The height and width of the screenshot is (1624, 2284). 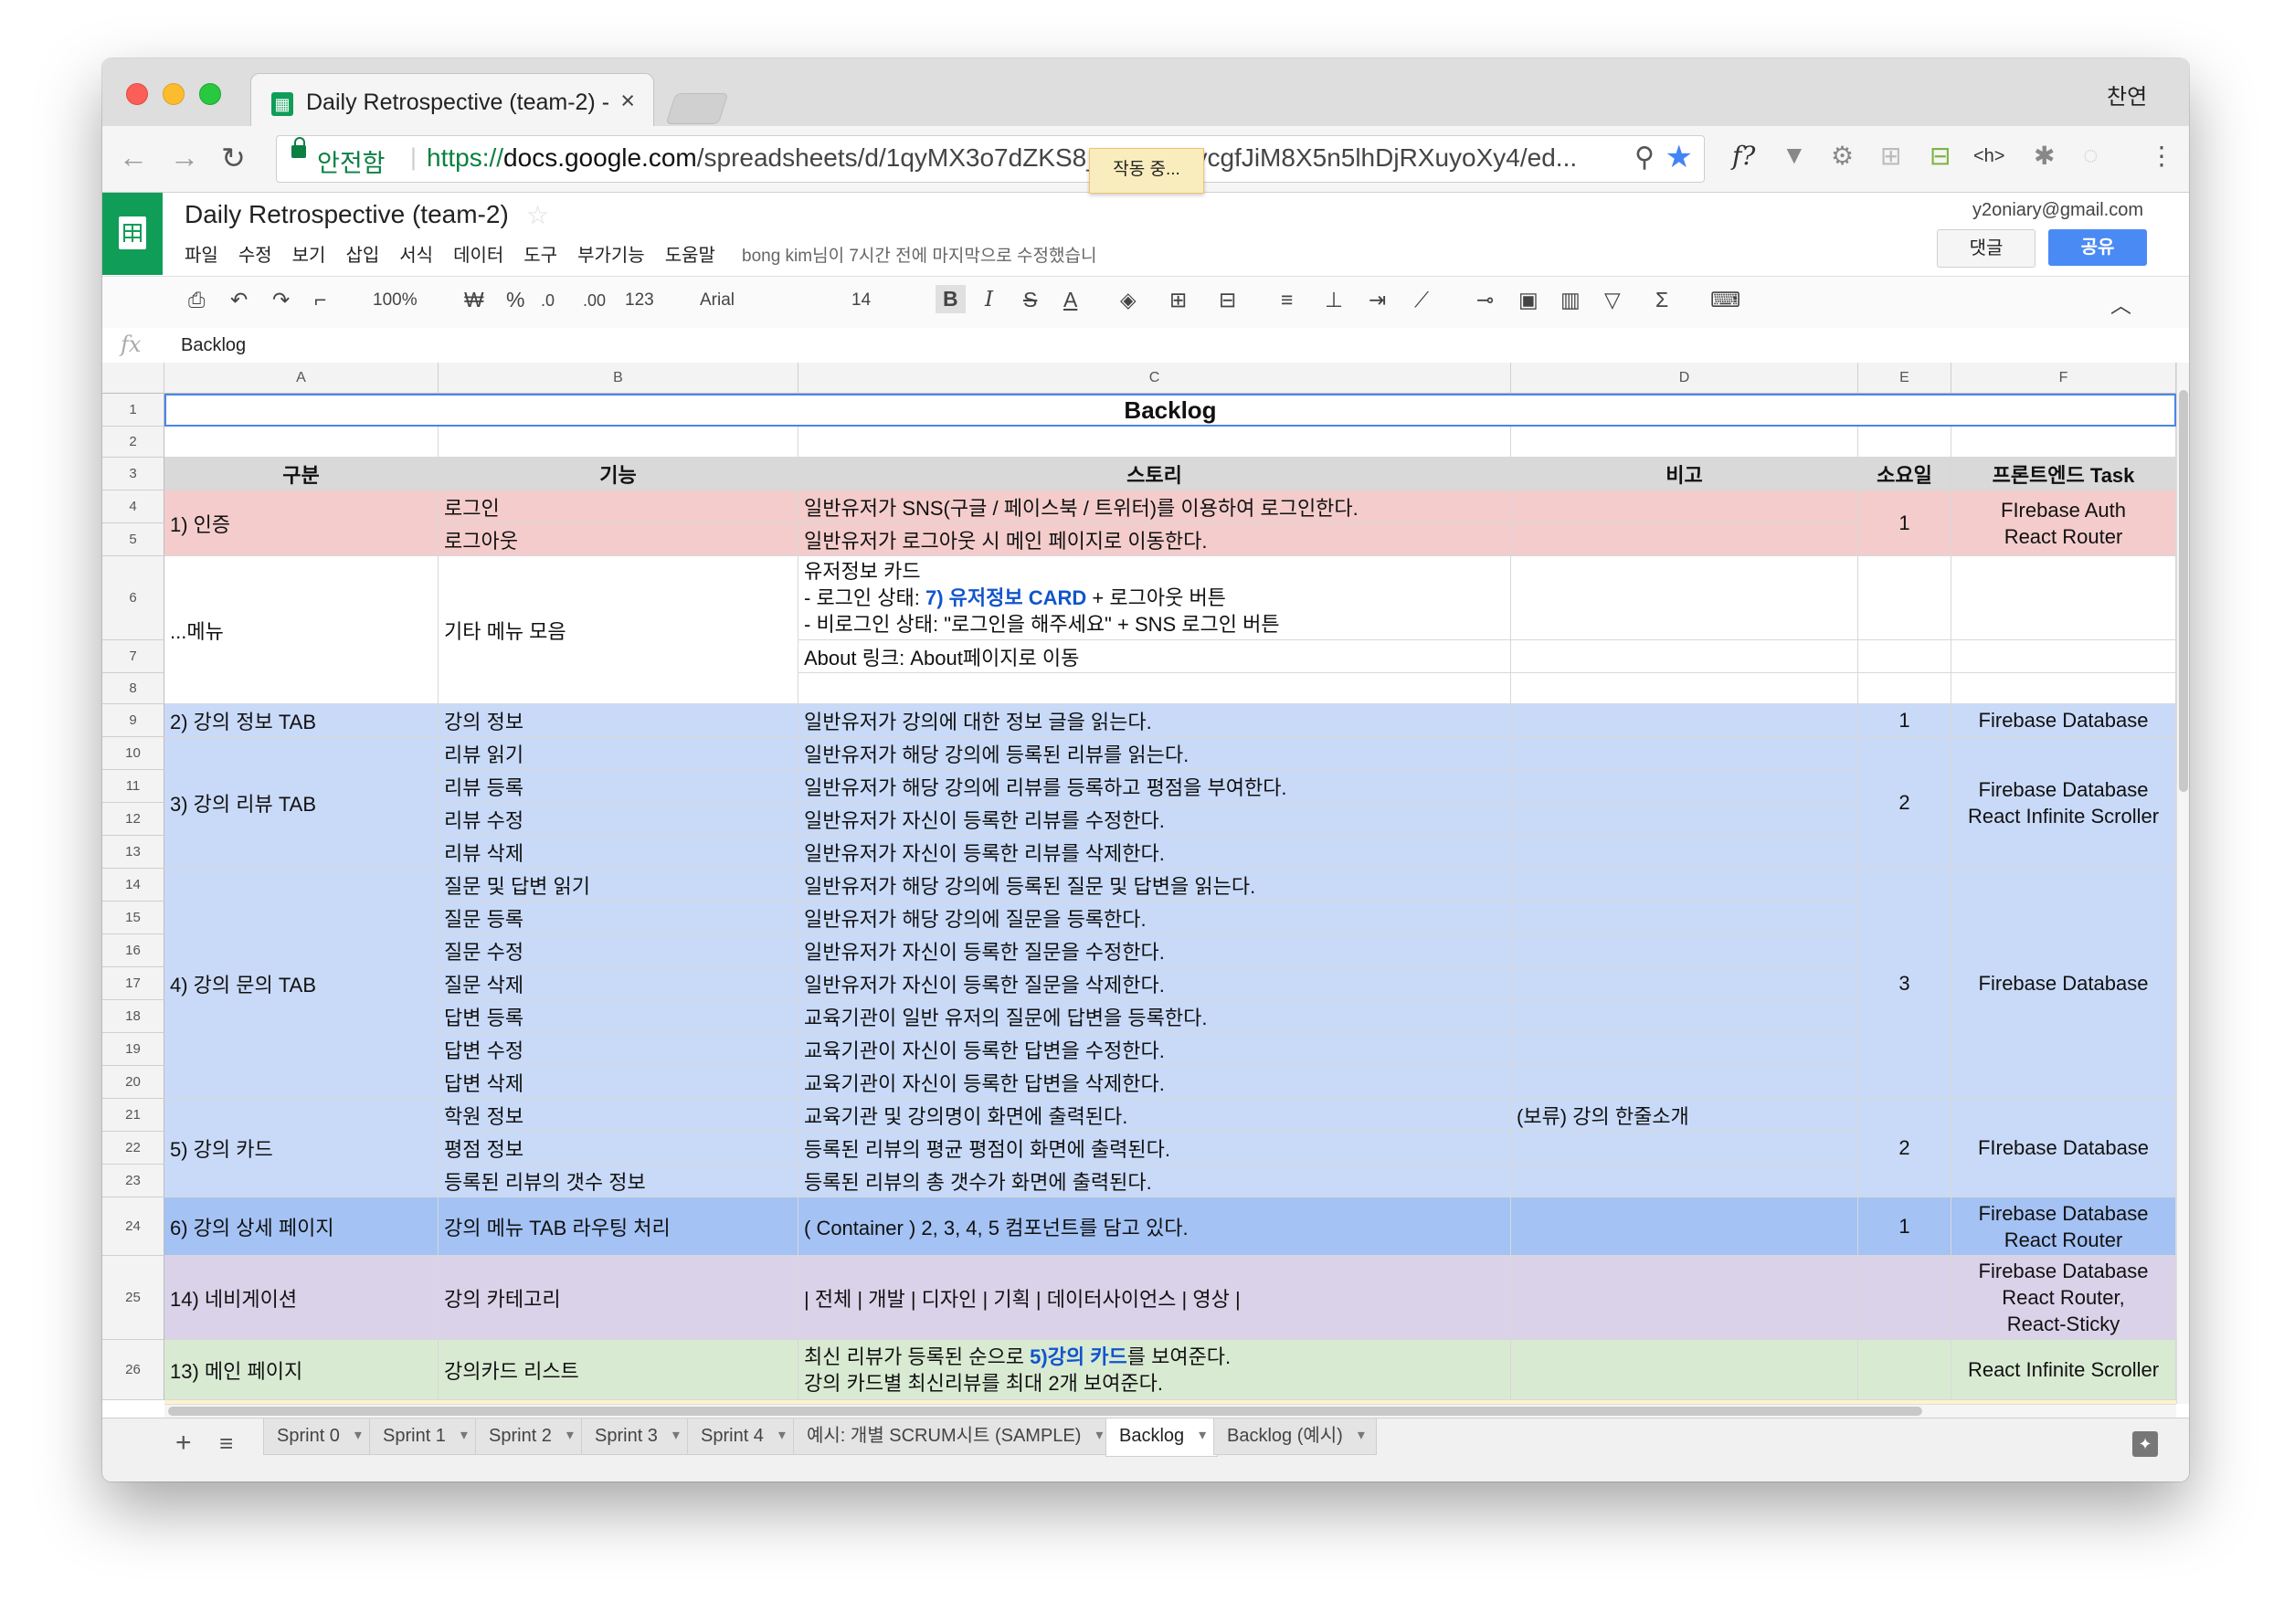 I want to click on bookmark-star-icon: ★, so click(x=1679, y=157).